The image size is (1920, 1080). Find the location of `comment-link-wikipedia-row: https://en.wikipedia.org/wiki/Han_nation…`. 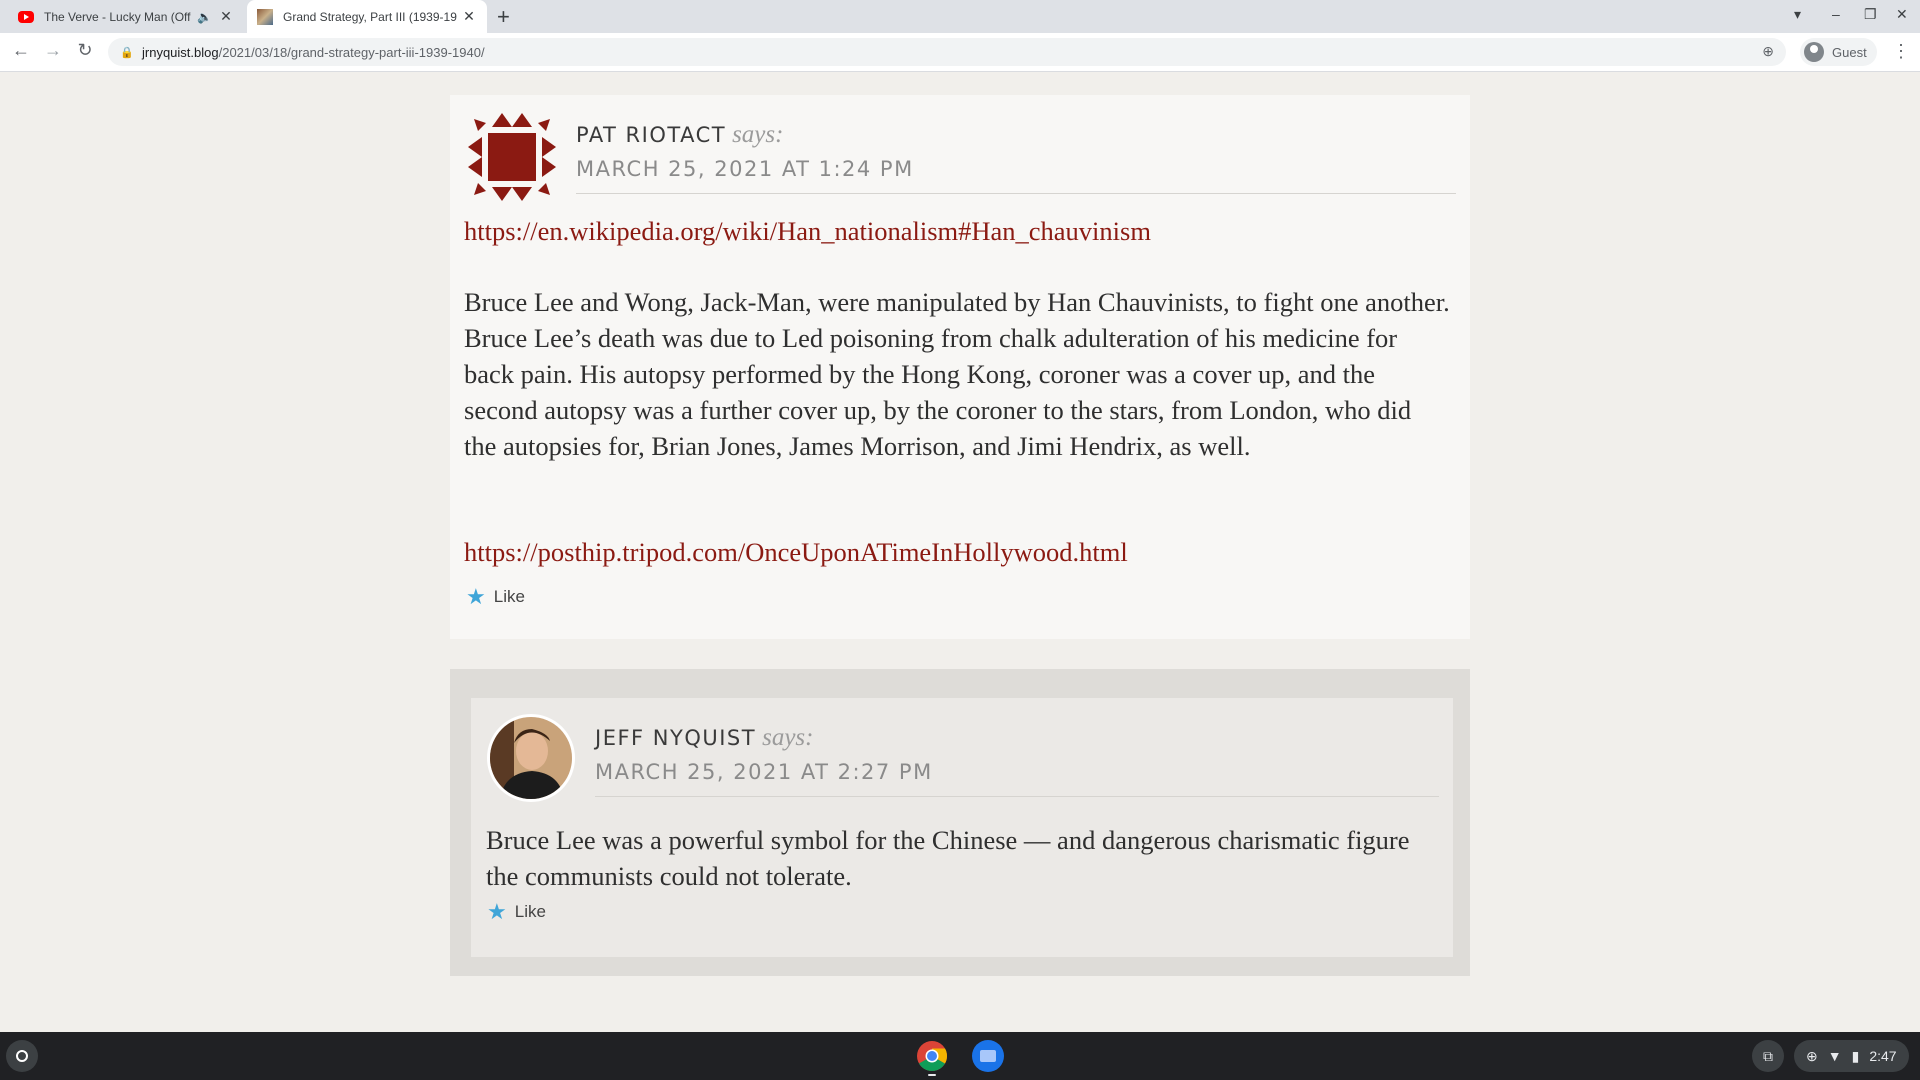

comment-link-wikipedia-row: https://en.wikipedia.org/wiki/Han_nation… is located at coordinates (957, 231).